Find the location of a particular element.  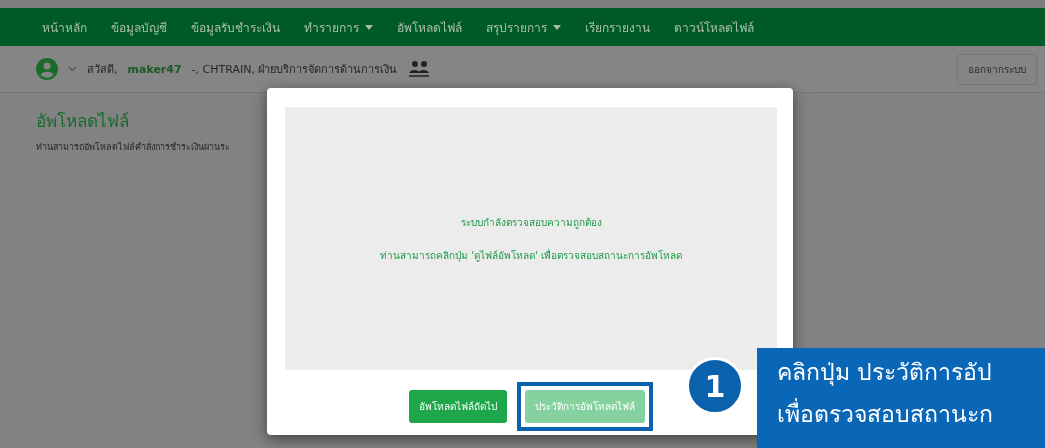

nav-item: ข้อมูลบัญชี is located at coordinates (139, 27).